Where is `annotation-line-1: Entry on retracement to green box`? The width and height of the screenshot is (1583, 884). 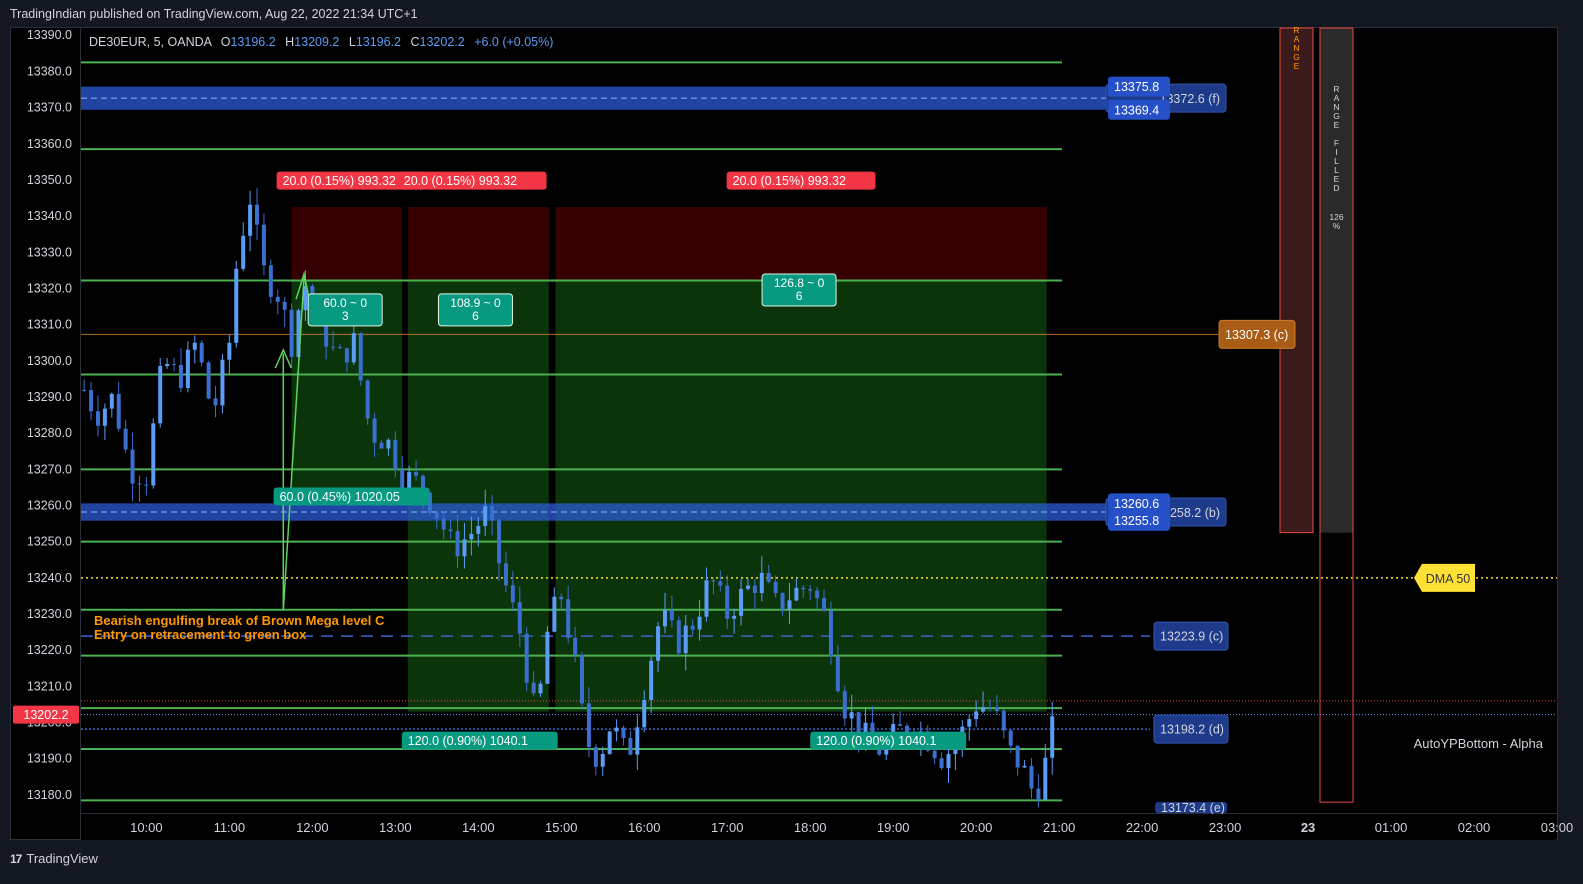
annotation-line-1: Entry on retracement to green box is located at coordinates (200, 634).